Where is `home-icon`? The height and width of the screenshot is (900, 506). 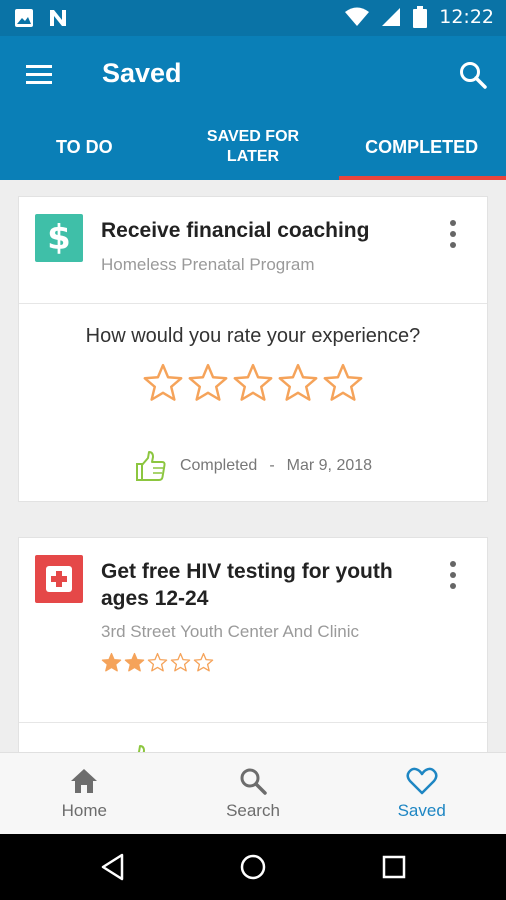 home-icon is located at coordinates (84, 780).